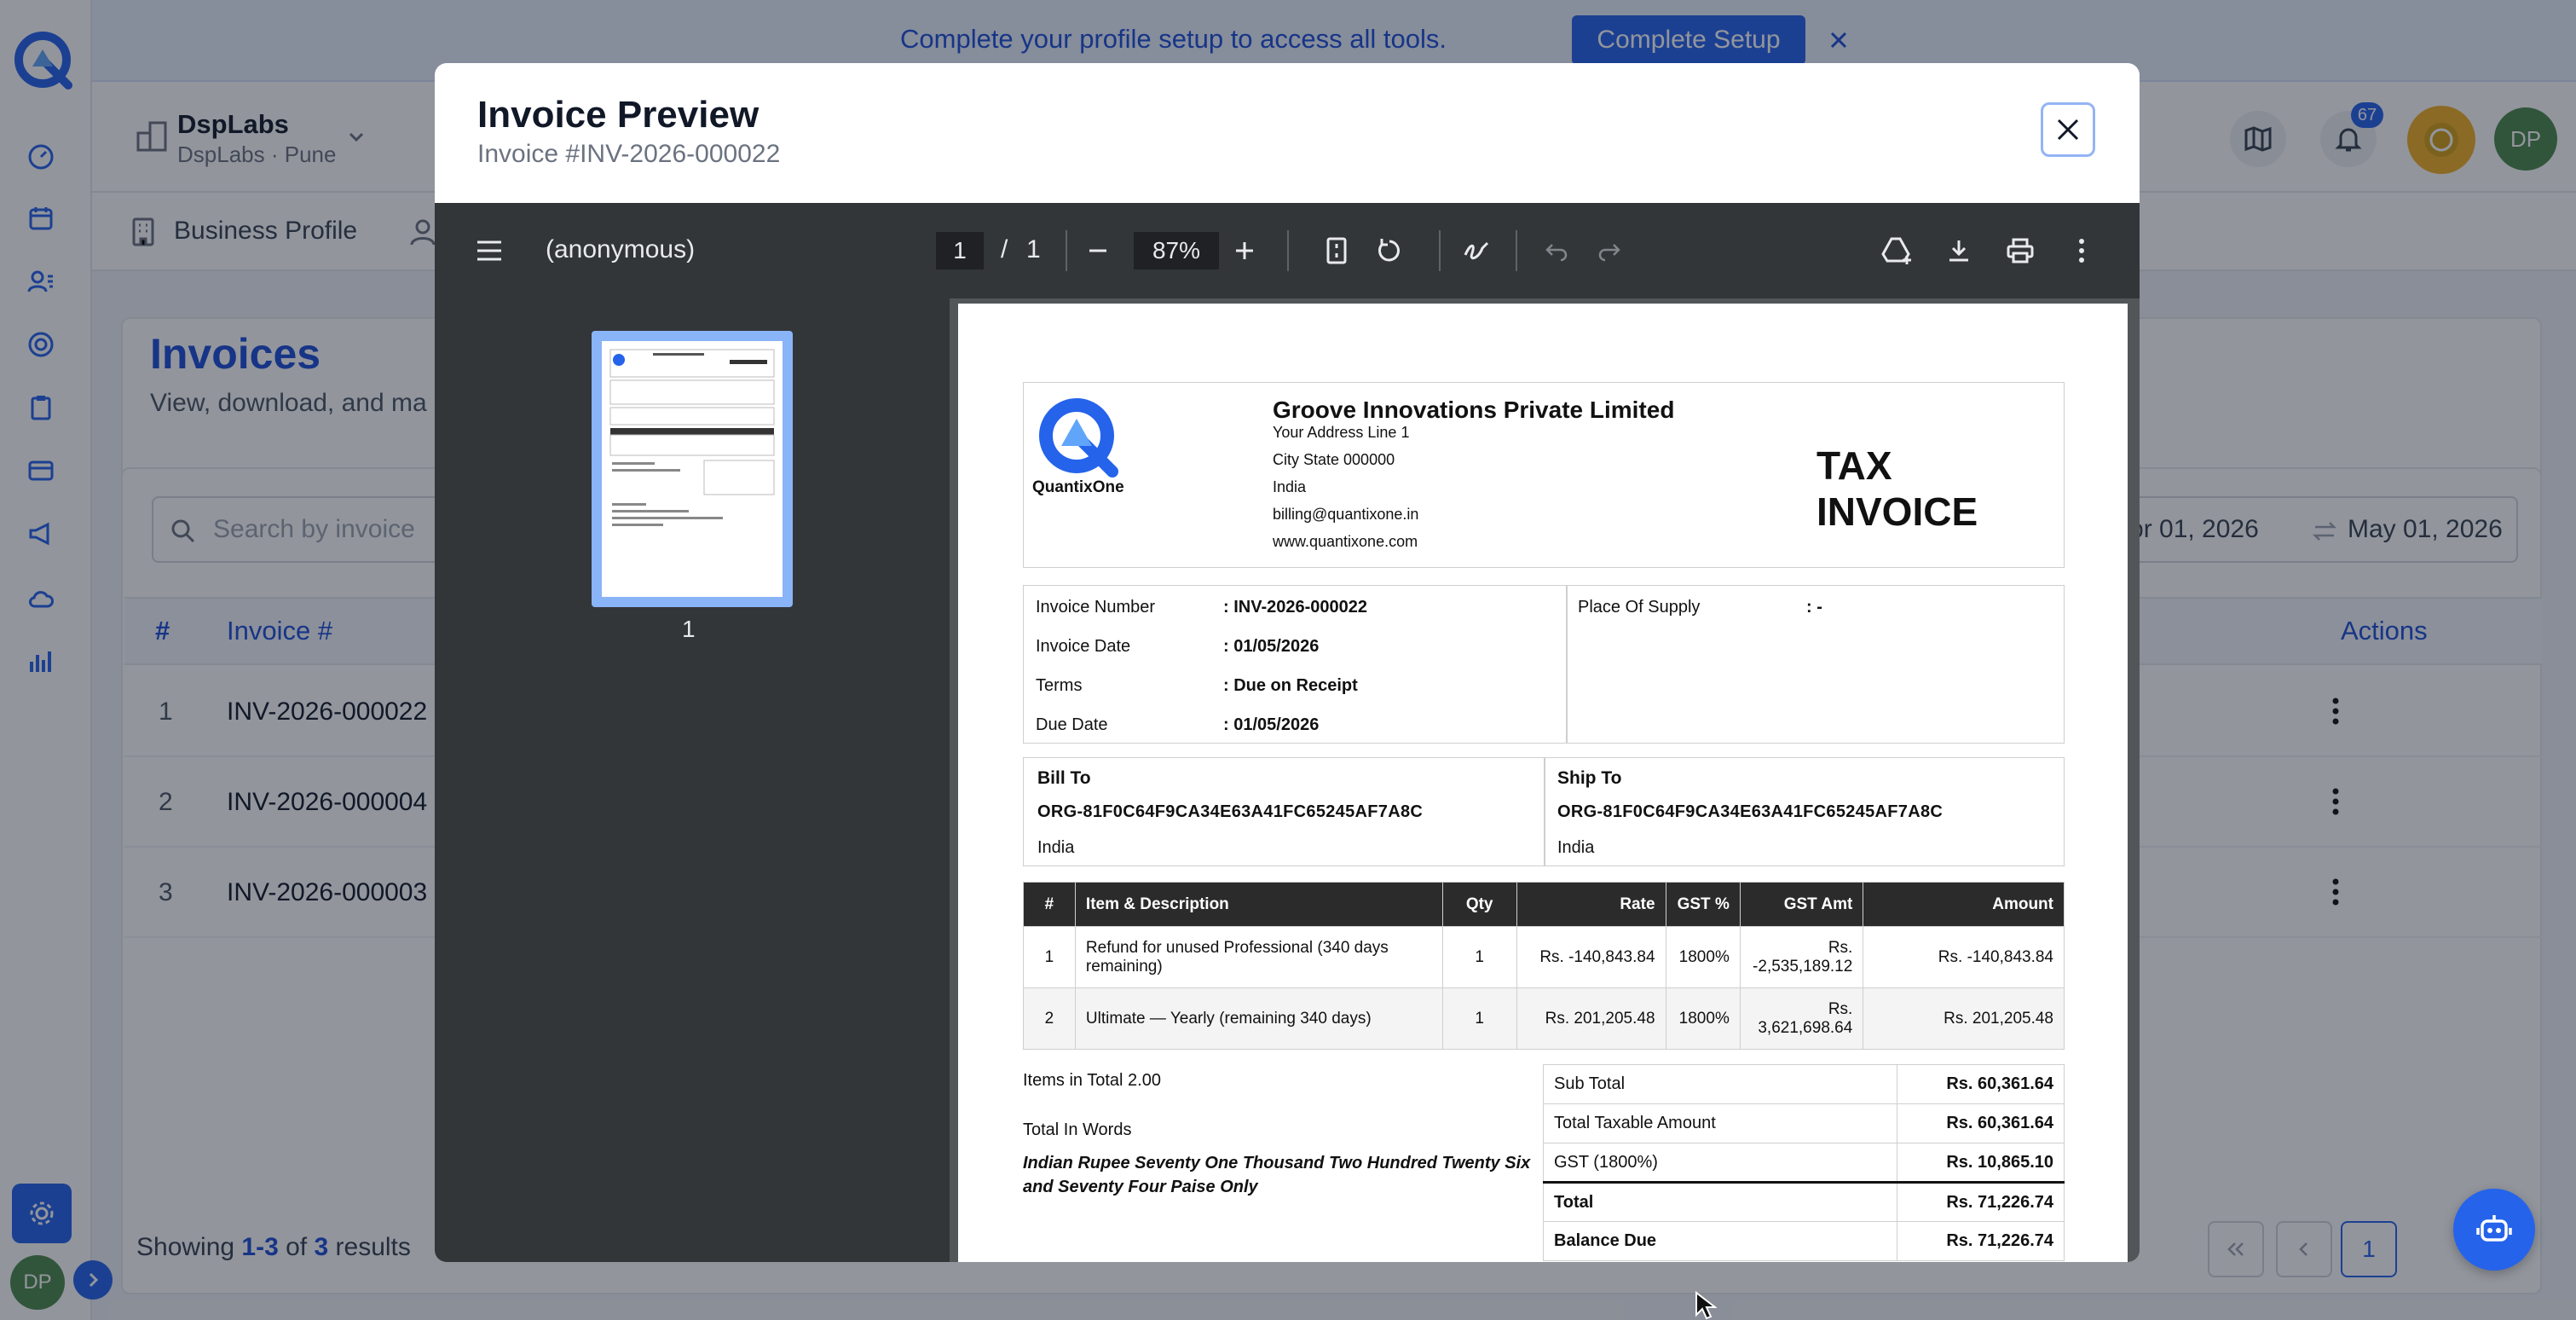 The height and width of the screenshot is (1320, 2576). Describe the element at coordinates (1591, 957) in the screenshot. I see `item-rate: Rs. -140,843.84` at that location.